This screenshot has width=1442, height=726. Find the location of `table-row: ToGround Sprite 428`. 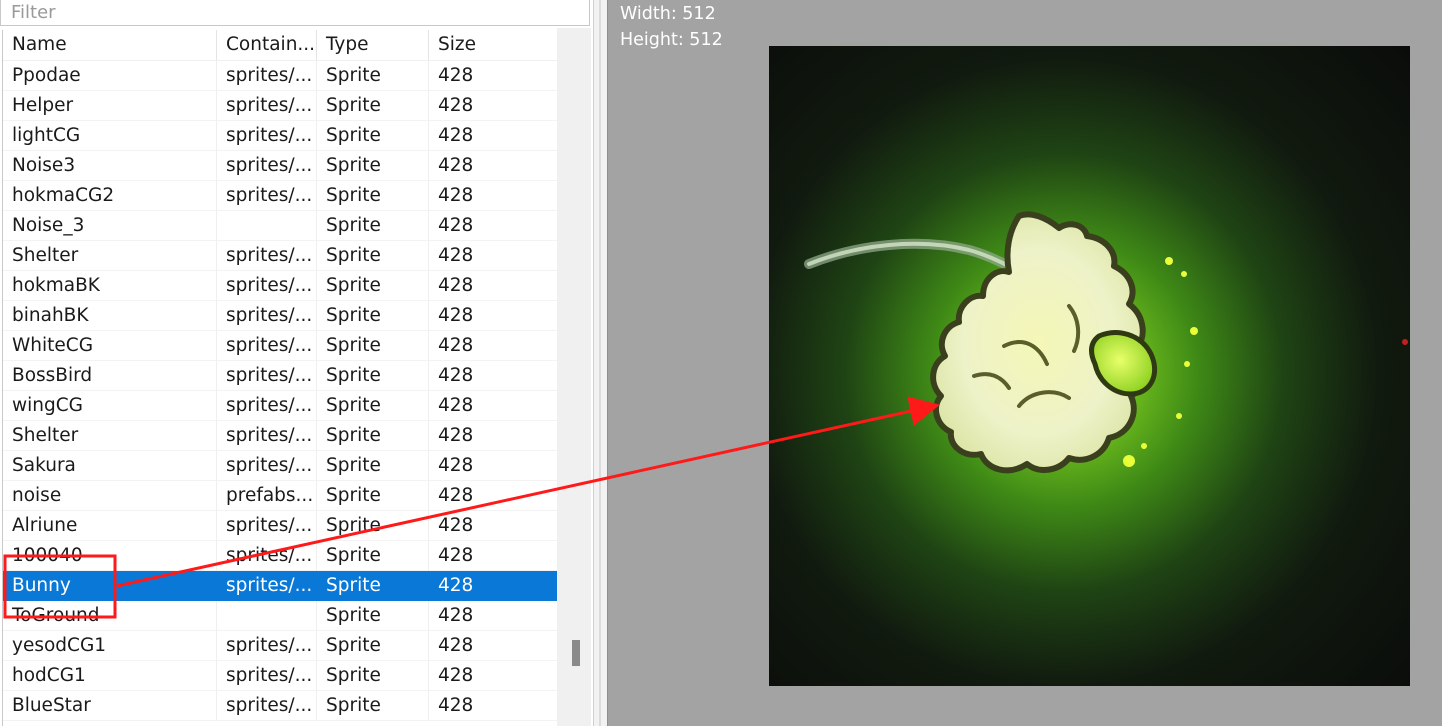

table-row: ToGround Sprite 428 is located at coordinates (280, 616).